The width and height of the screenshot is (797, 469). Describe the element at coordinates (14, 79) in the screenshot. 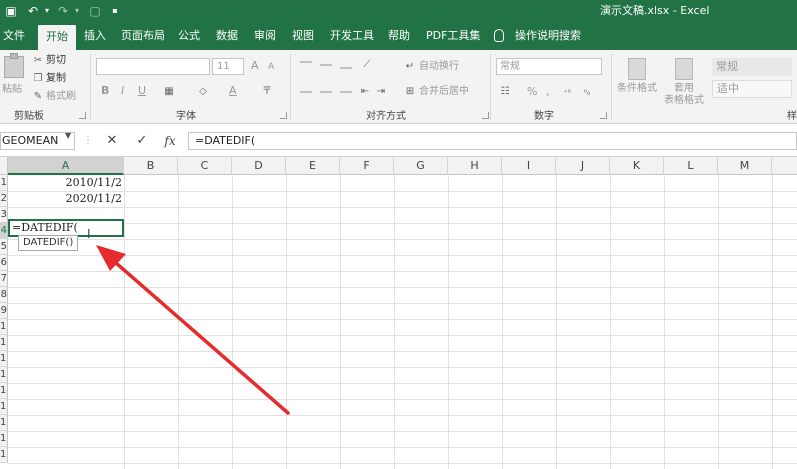

I see `paste-button: 粘贴` at that location.